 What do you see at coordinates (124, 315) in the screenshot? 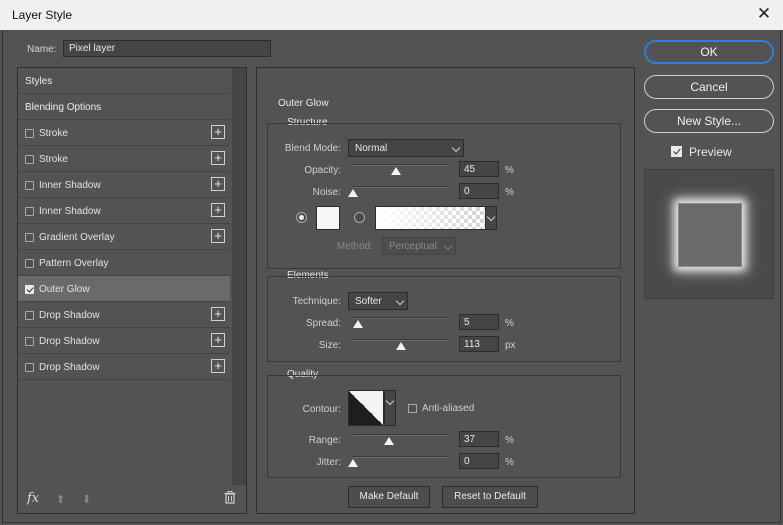
I see `style-item-drop-shadow-1: Drop Shadow +` at bounding box center [124, 315].